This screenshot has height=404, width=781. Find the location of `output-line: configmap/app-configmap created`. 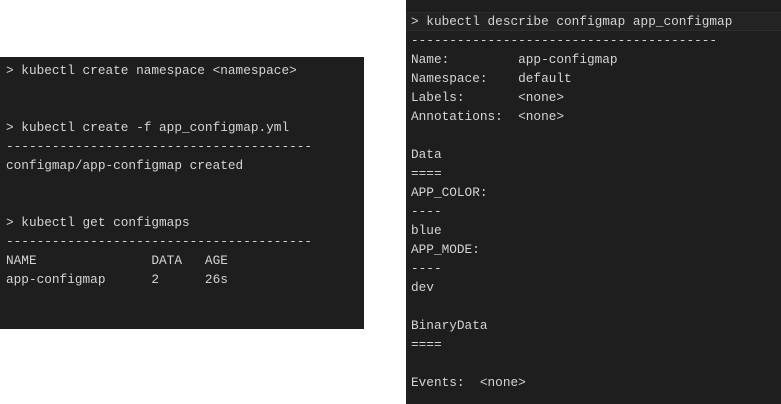

output-line: configmap/app-configmap created is located at coordinates (125, 165).